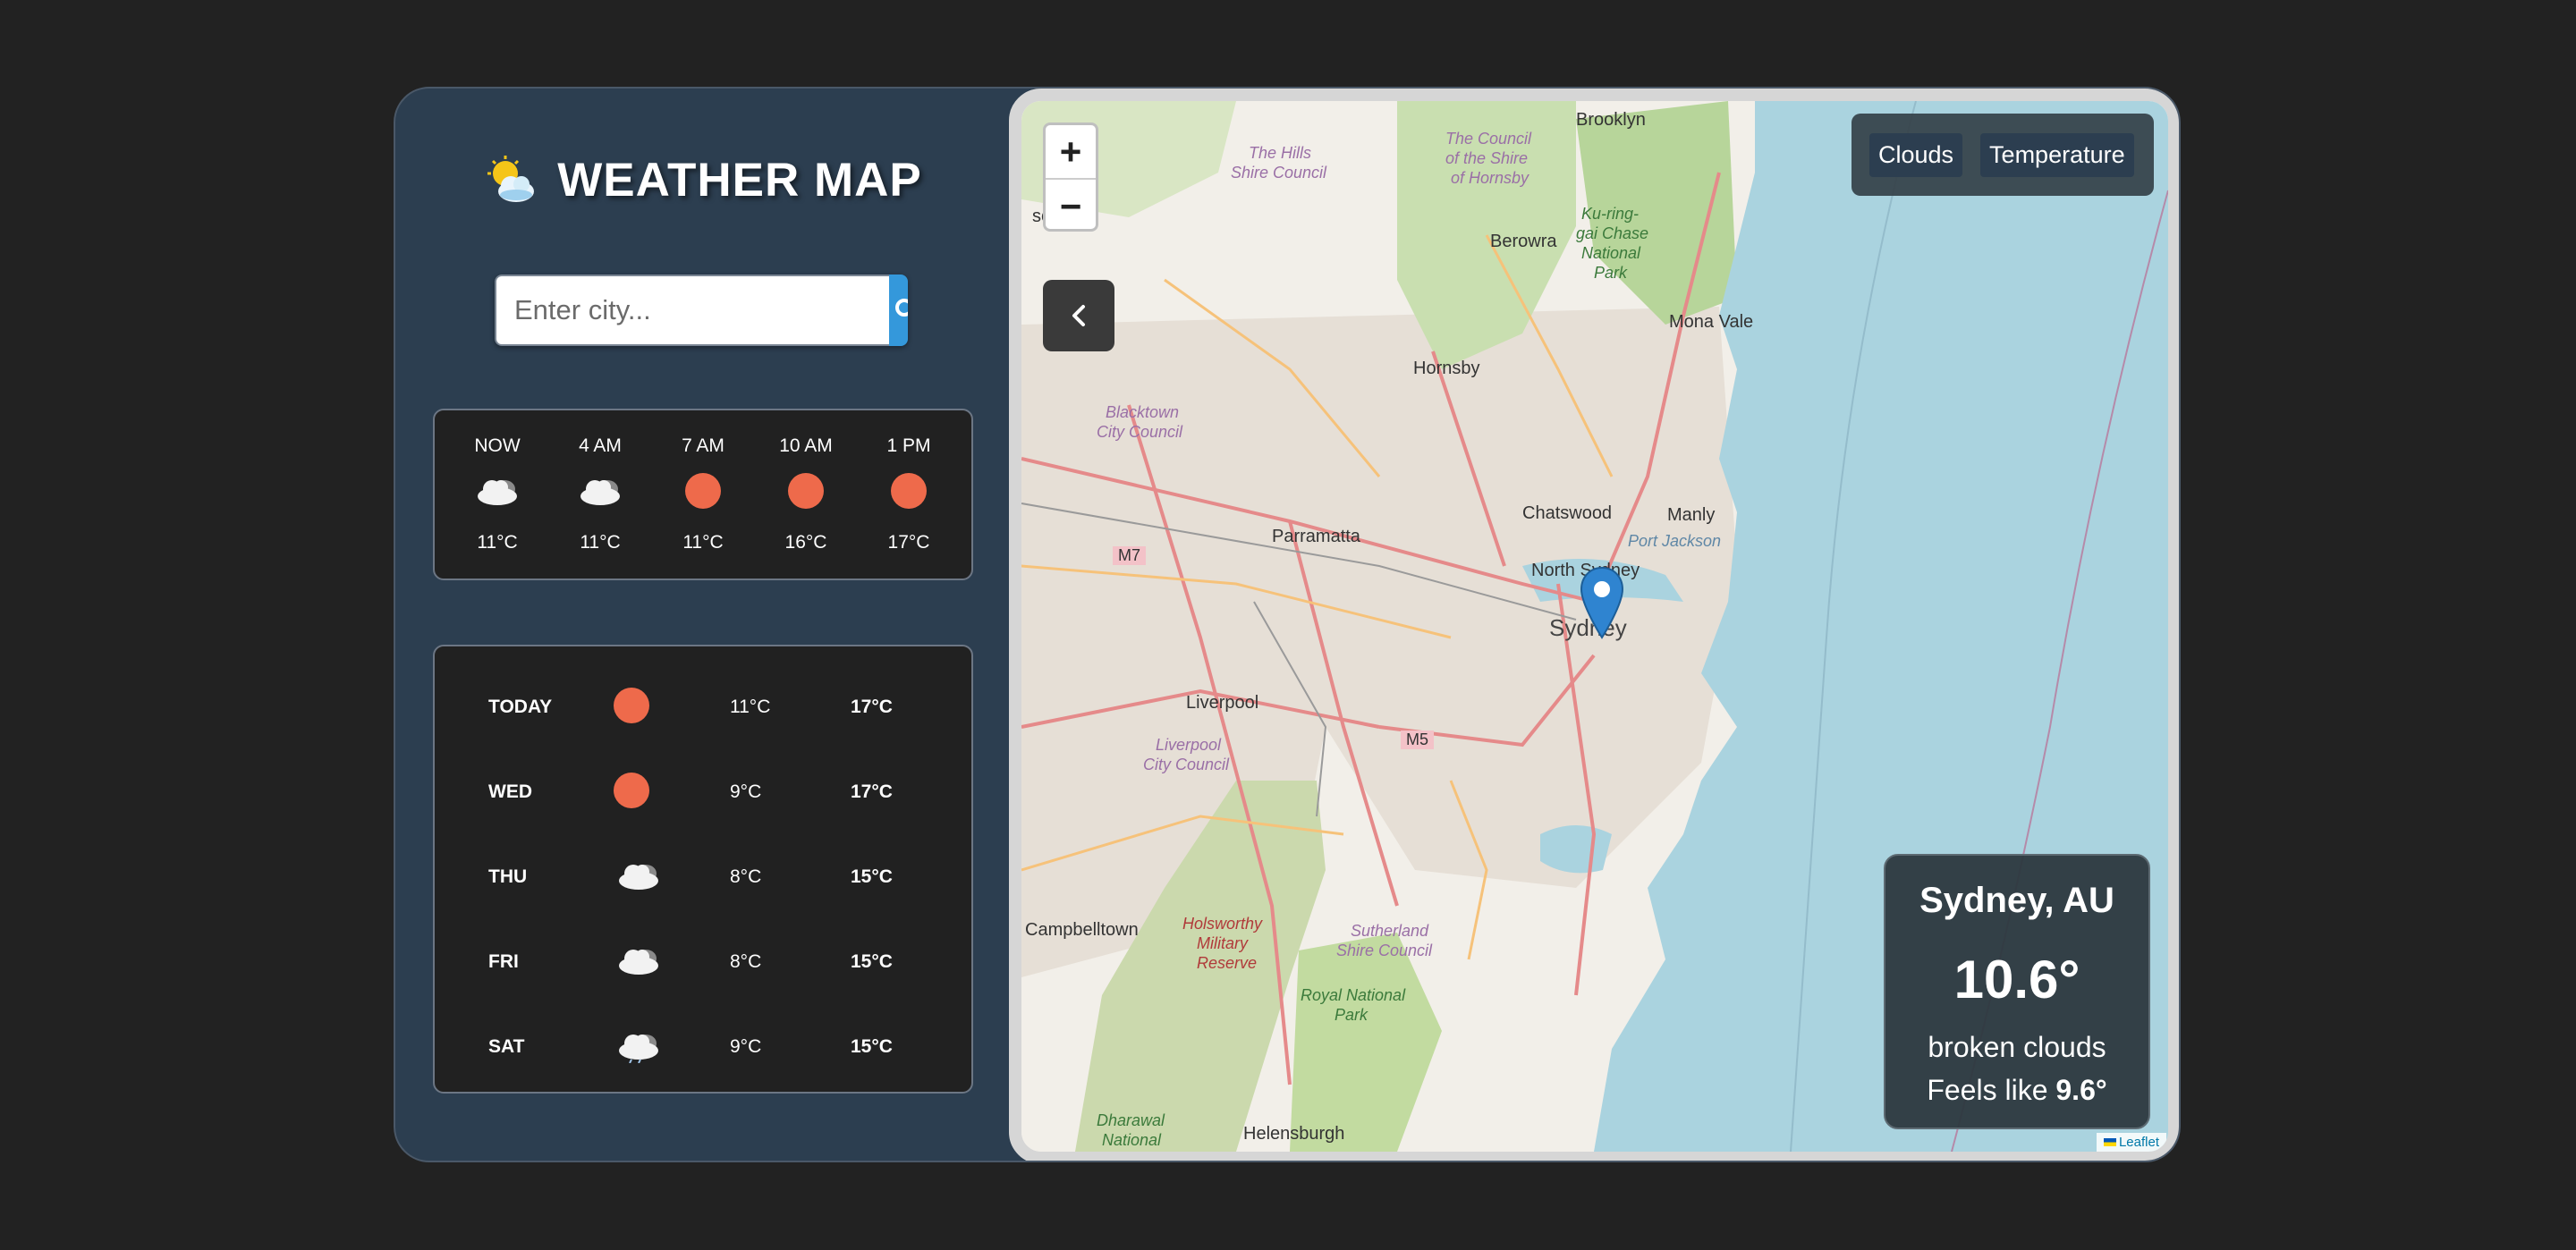 This screenshot has width=2576, height=1250. What do you see at coordinates (872, 791) in the screenshot?
I see `day-max-temp: 17°C` at bounding box center [872, 791].